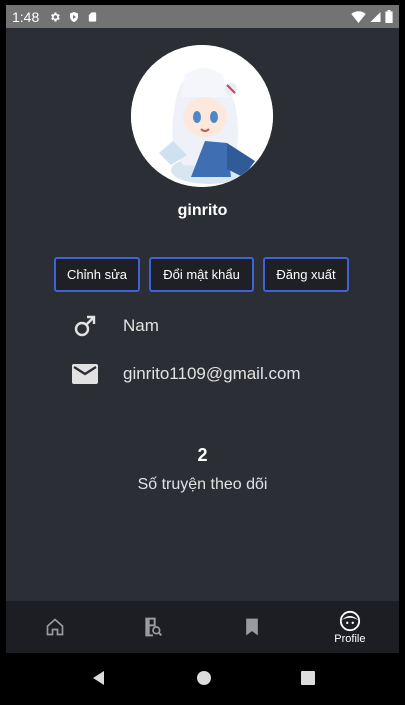 This screenshot has height=705, width=405. What do you see at coordinates (358, 16) in the screenshot?
I see `wifi-icon` at bounding box center [358, 16].